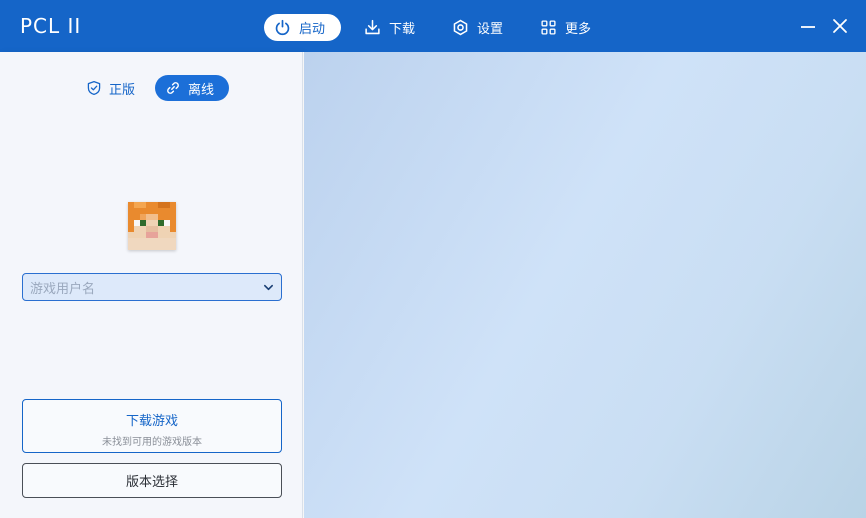 The image size is (866, 518). What do you see at coordinates (268, 287) in the screenshot?
I see `chevron-down-icon` at bounding box center [268, 287].